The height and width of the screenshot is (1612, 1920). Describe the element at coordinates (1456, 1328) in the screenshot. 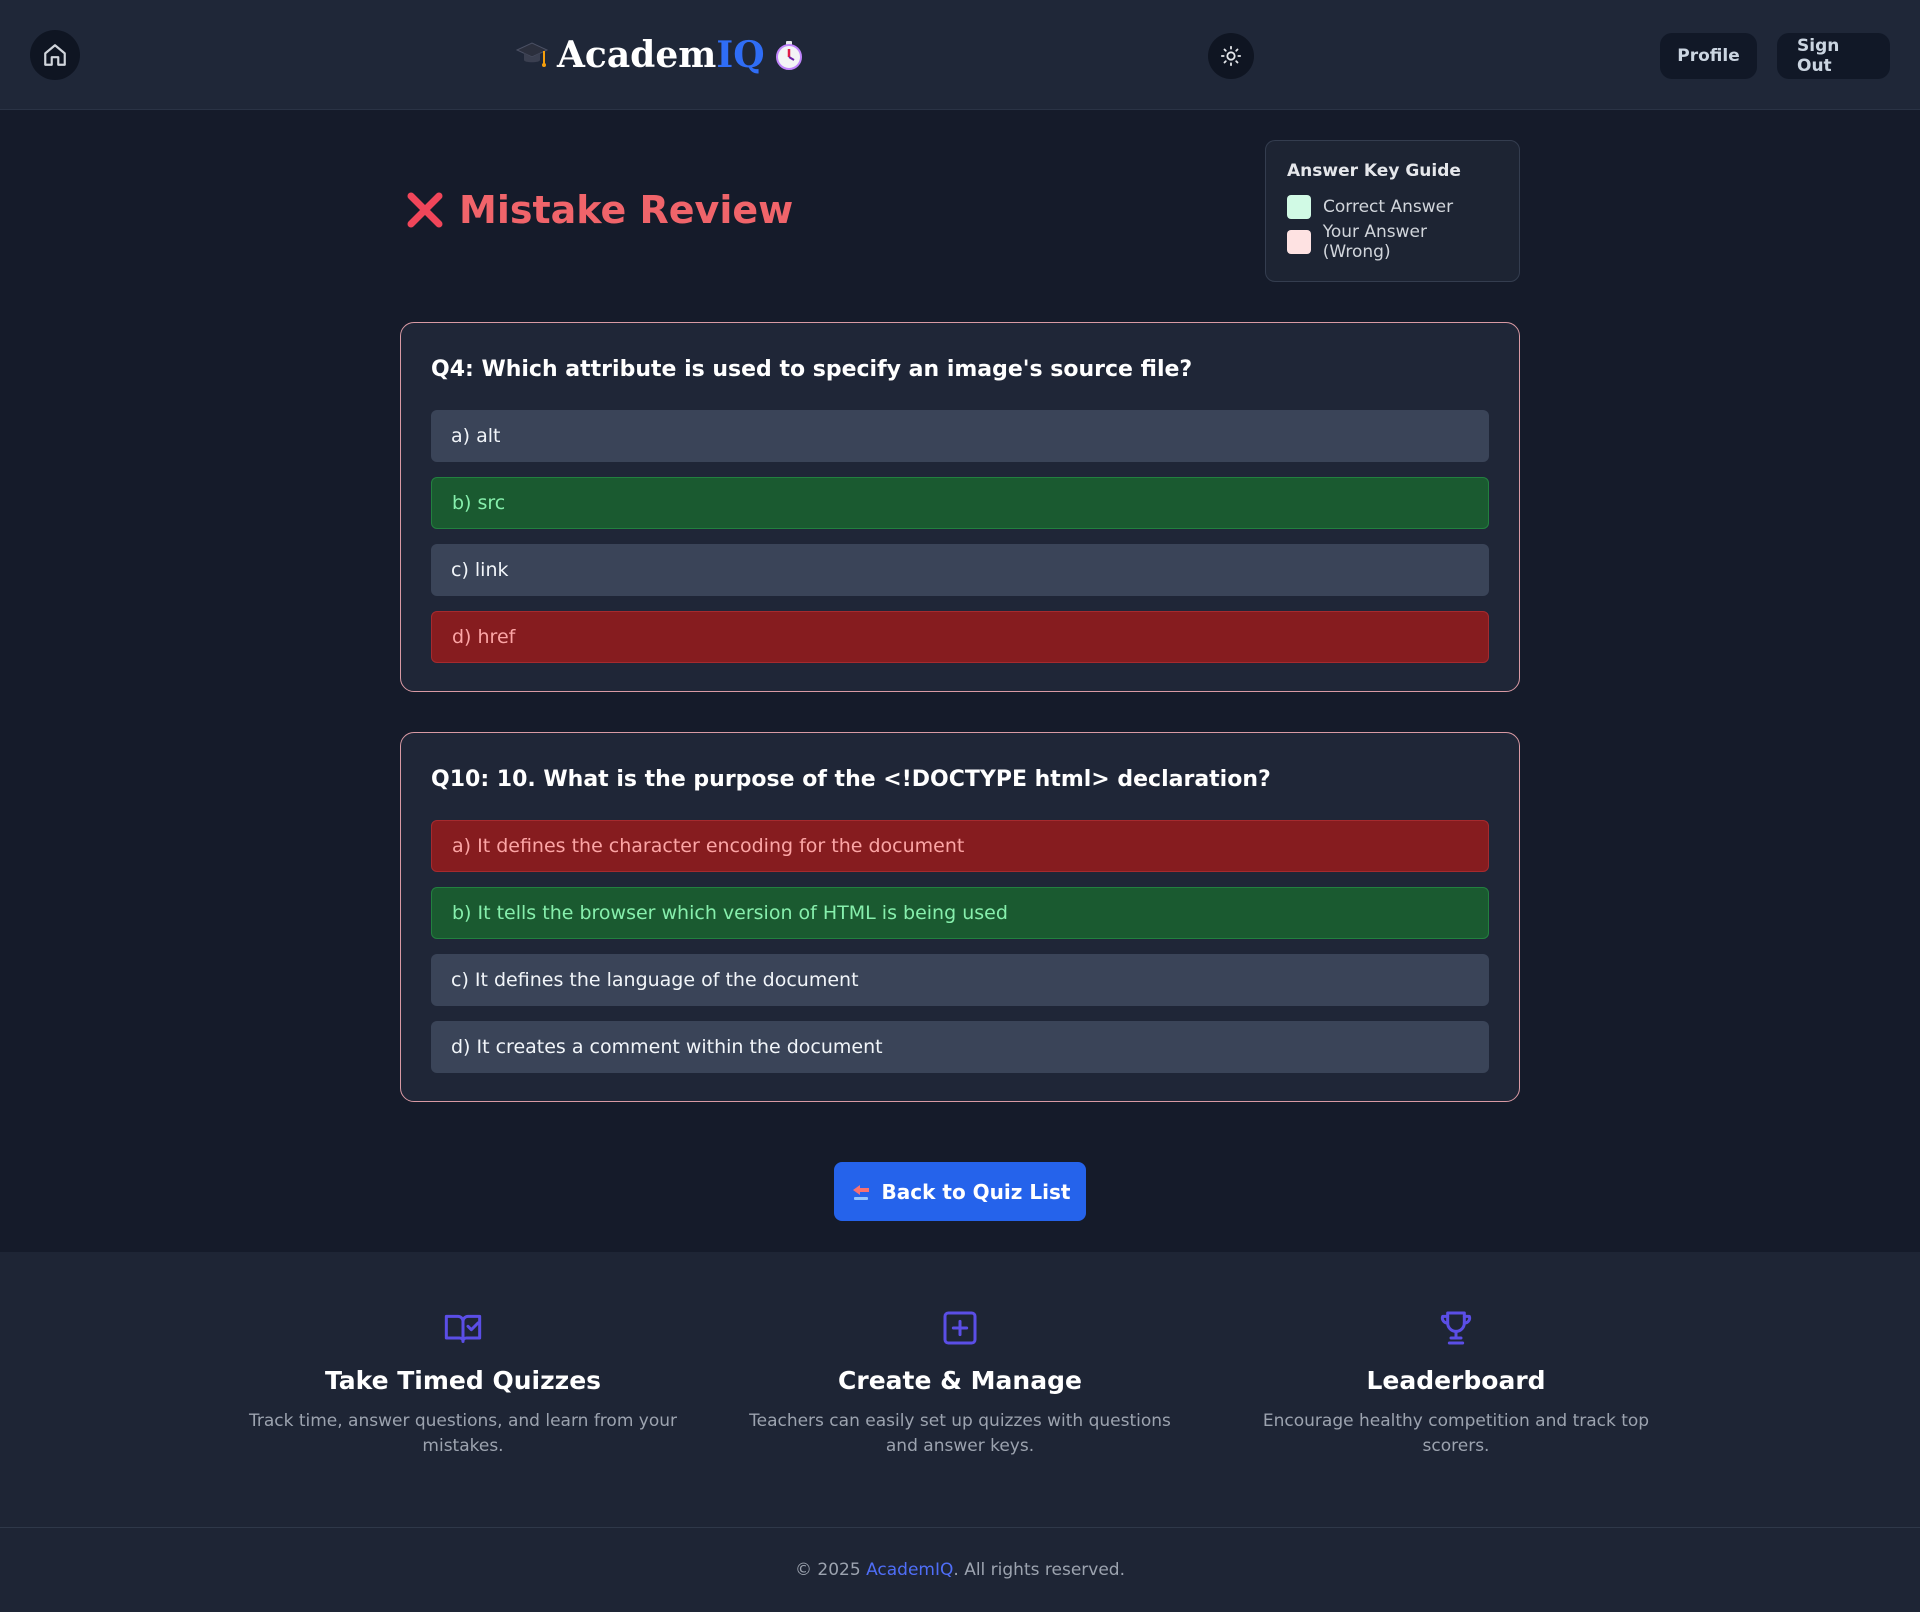

I see `trophy-icon` at that location.